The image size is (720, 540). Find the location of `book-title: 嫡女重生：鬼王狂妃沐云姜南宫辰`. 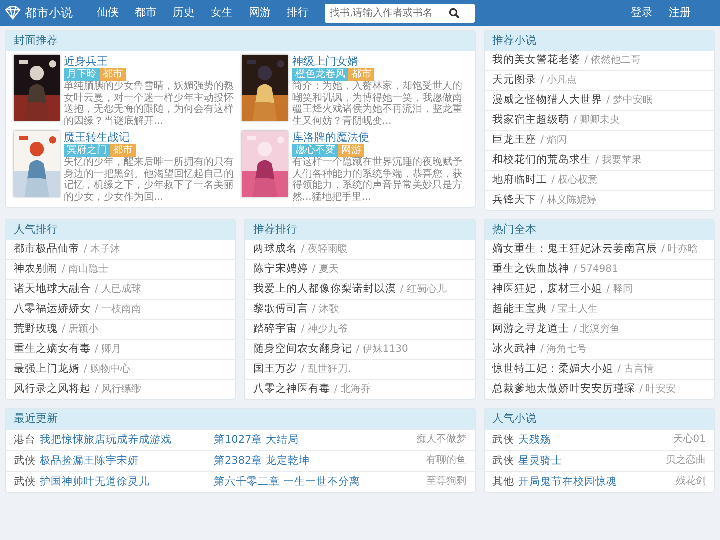

book-title: 嫡女重生：鬼王狂妃沐云姜南宫辰 is located at coordinates (575, 249).